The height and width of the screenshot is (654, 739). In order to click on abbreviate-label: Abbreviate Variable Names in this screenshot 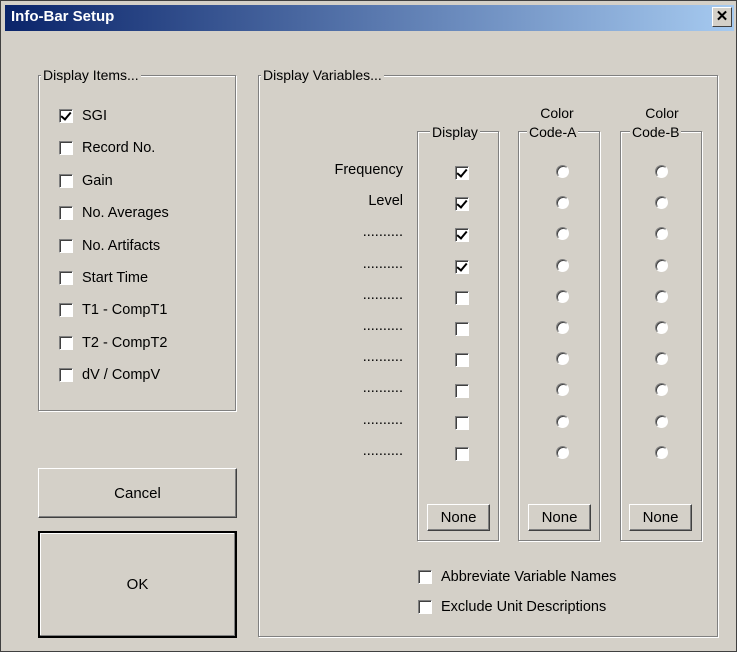, I will do `click(529, 577)`.